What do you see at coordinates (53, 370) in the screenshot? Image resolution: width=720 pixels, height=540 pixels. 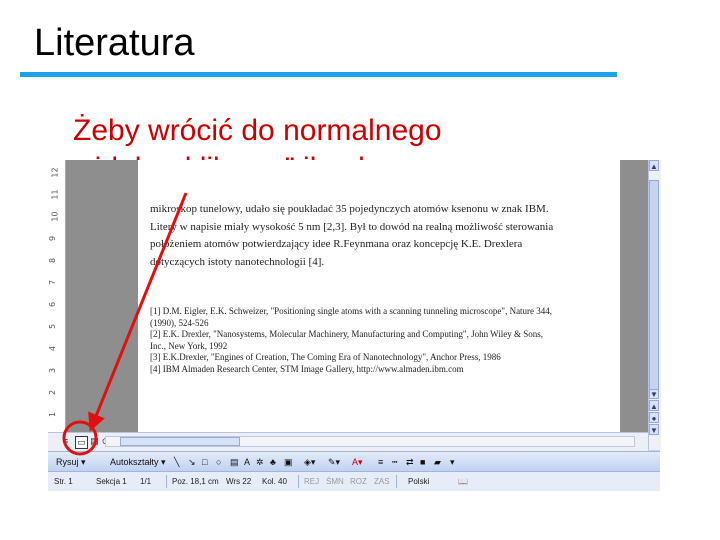 I see `ruler-mark: 3` at bounding box center [53, 370].